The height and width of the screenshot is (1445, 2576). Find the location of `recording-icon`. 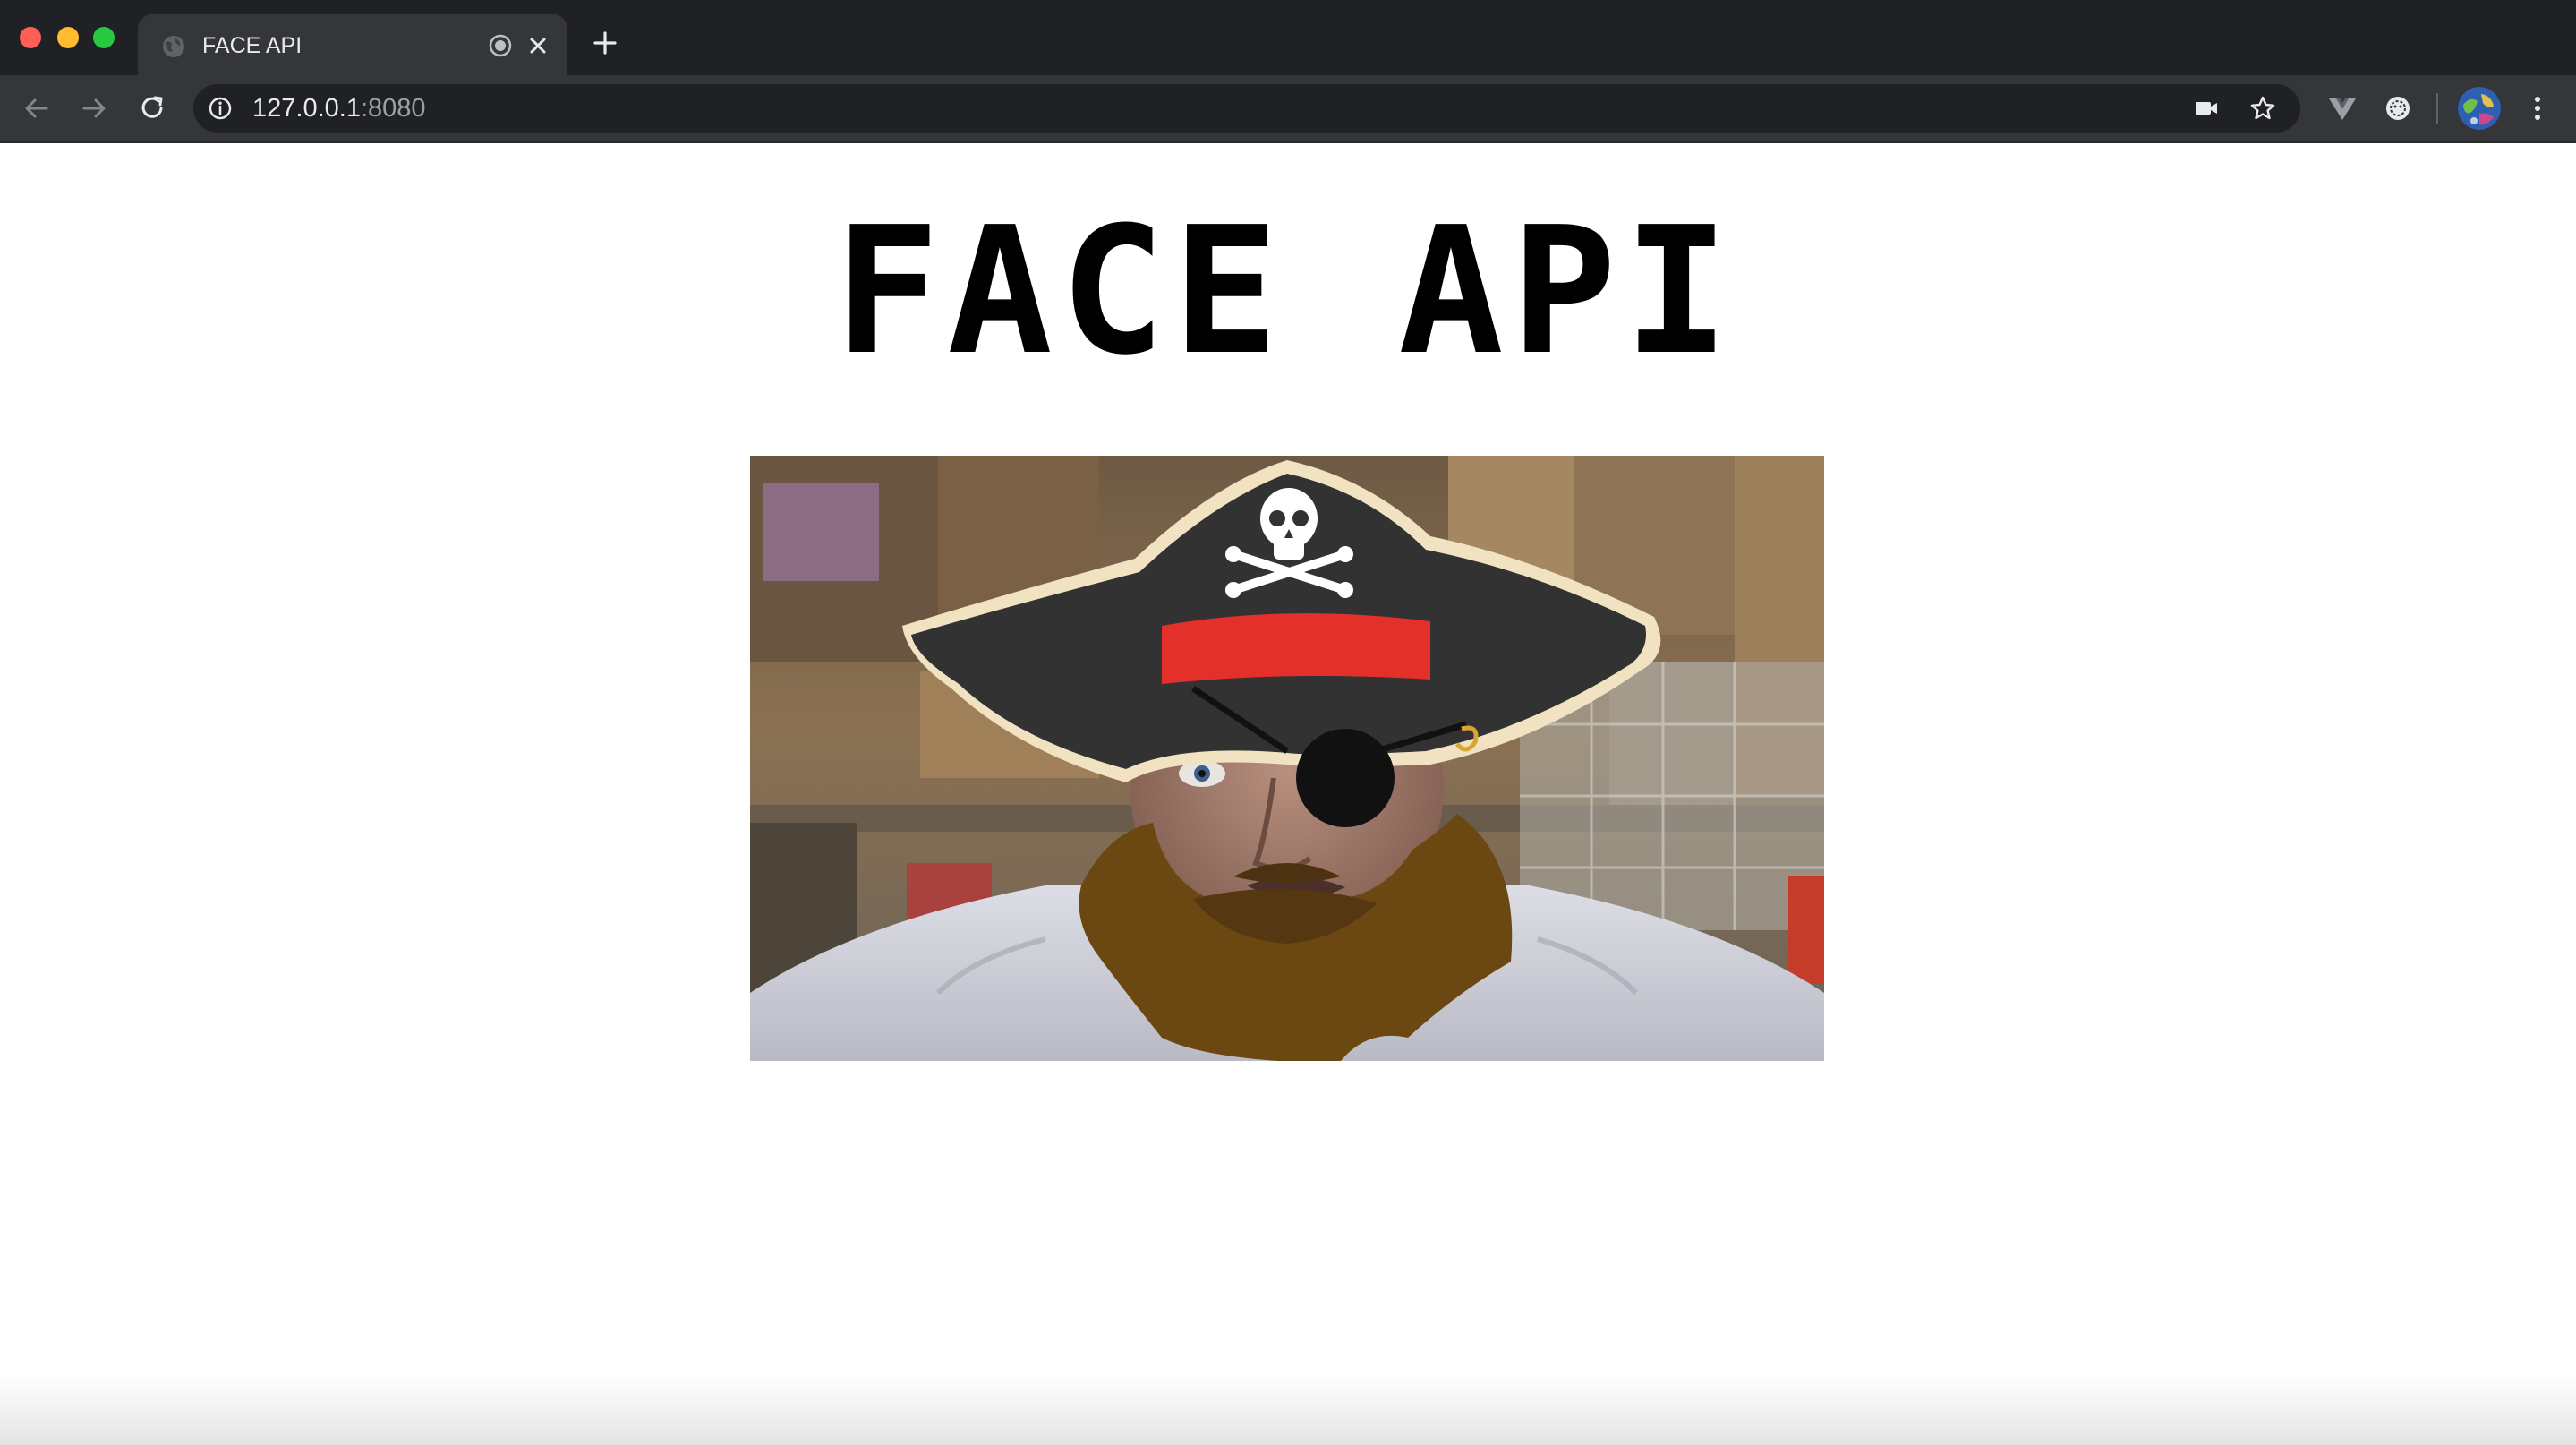

recording-icon is located at coordinates (500, 45).